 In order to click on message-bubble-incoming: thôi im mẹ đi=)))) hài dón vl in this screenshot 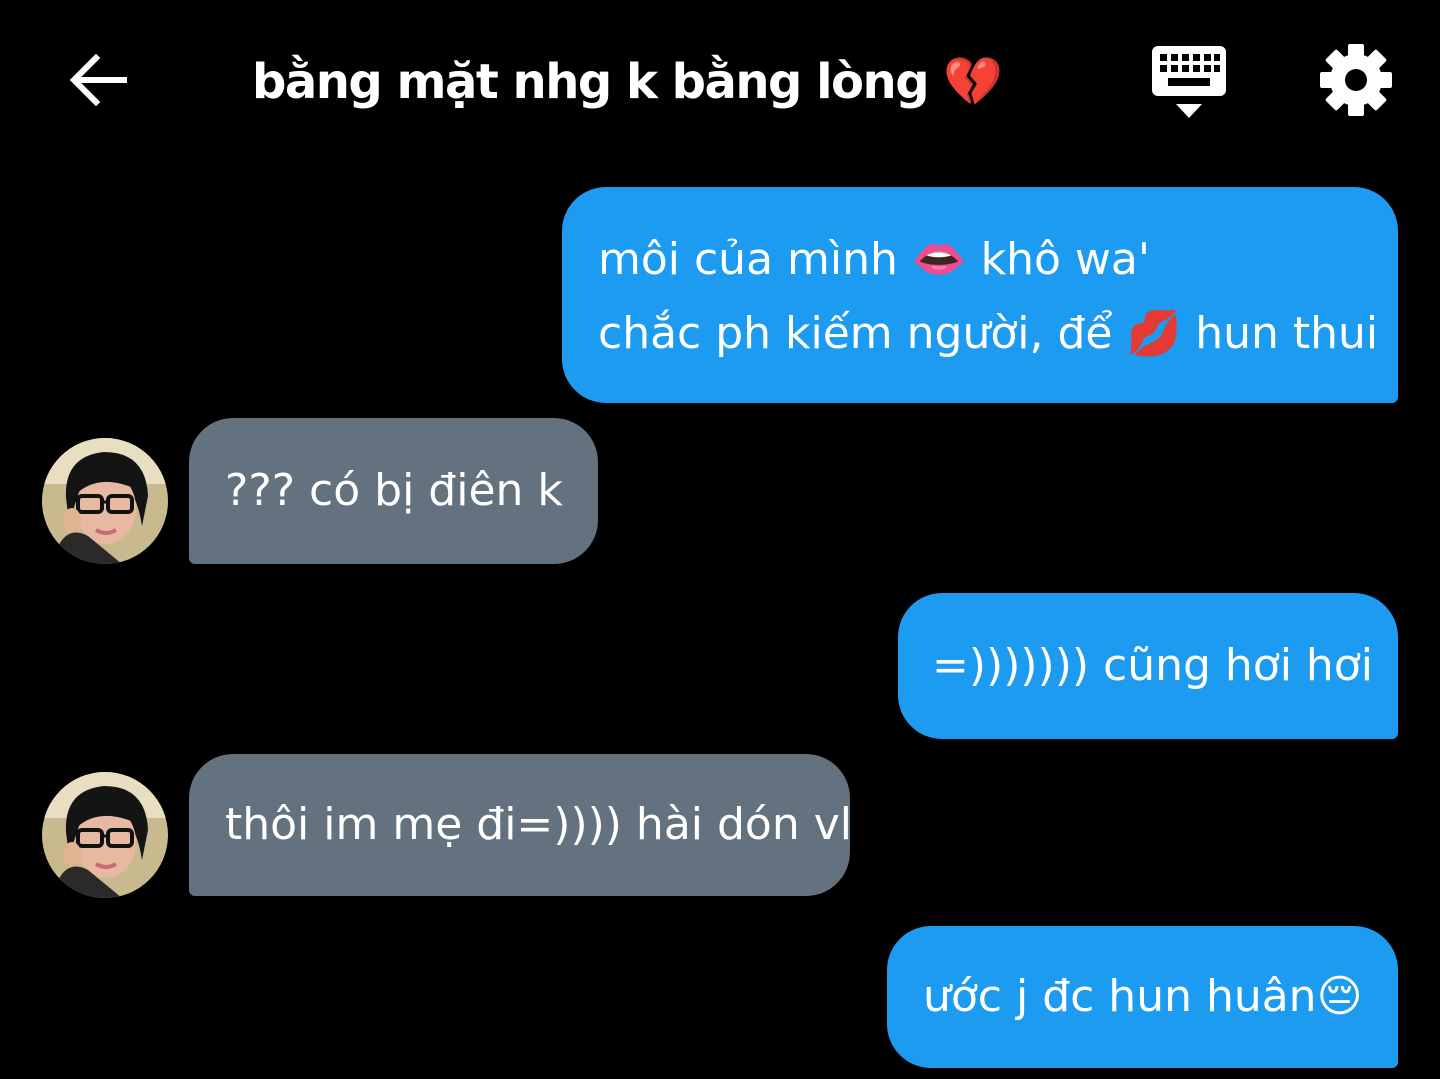, I will do `click(520, 825)`.